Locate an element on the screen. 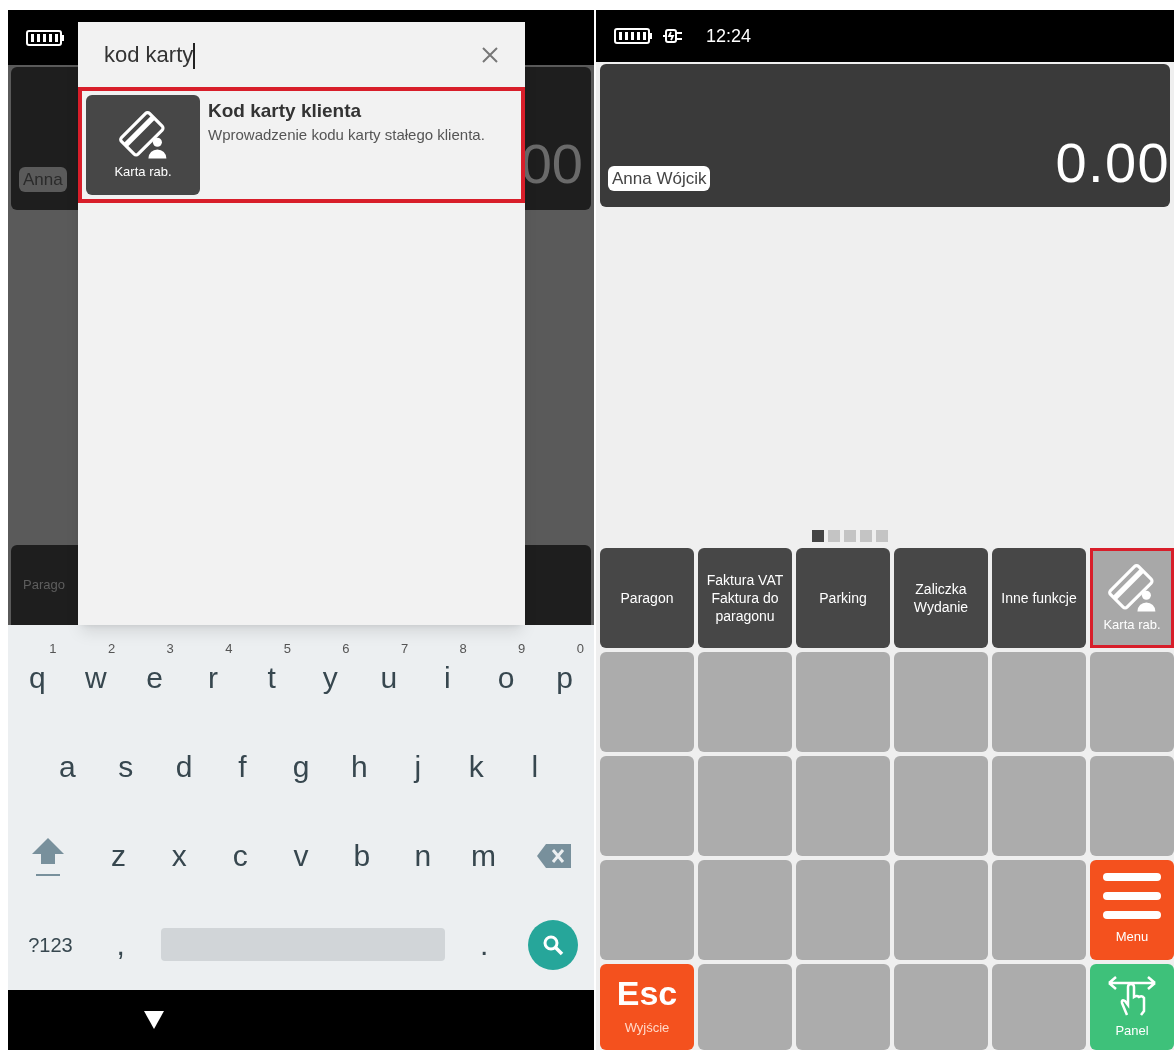  keyboard-key: 3 e is located at coordinates (154, 677).